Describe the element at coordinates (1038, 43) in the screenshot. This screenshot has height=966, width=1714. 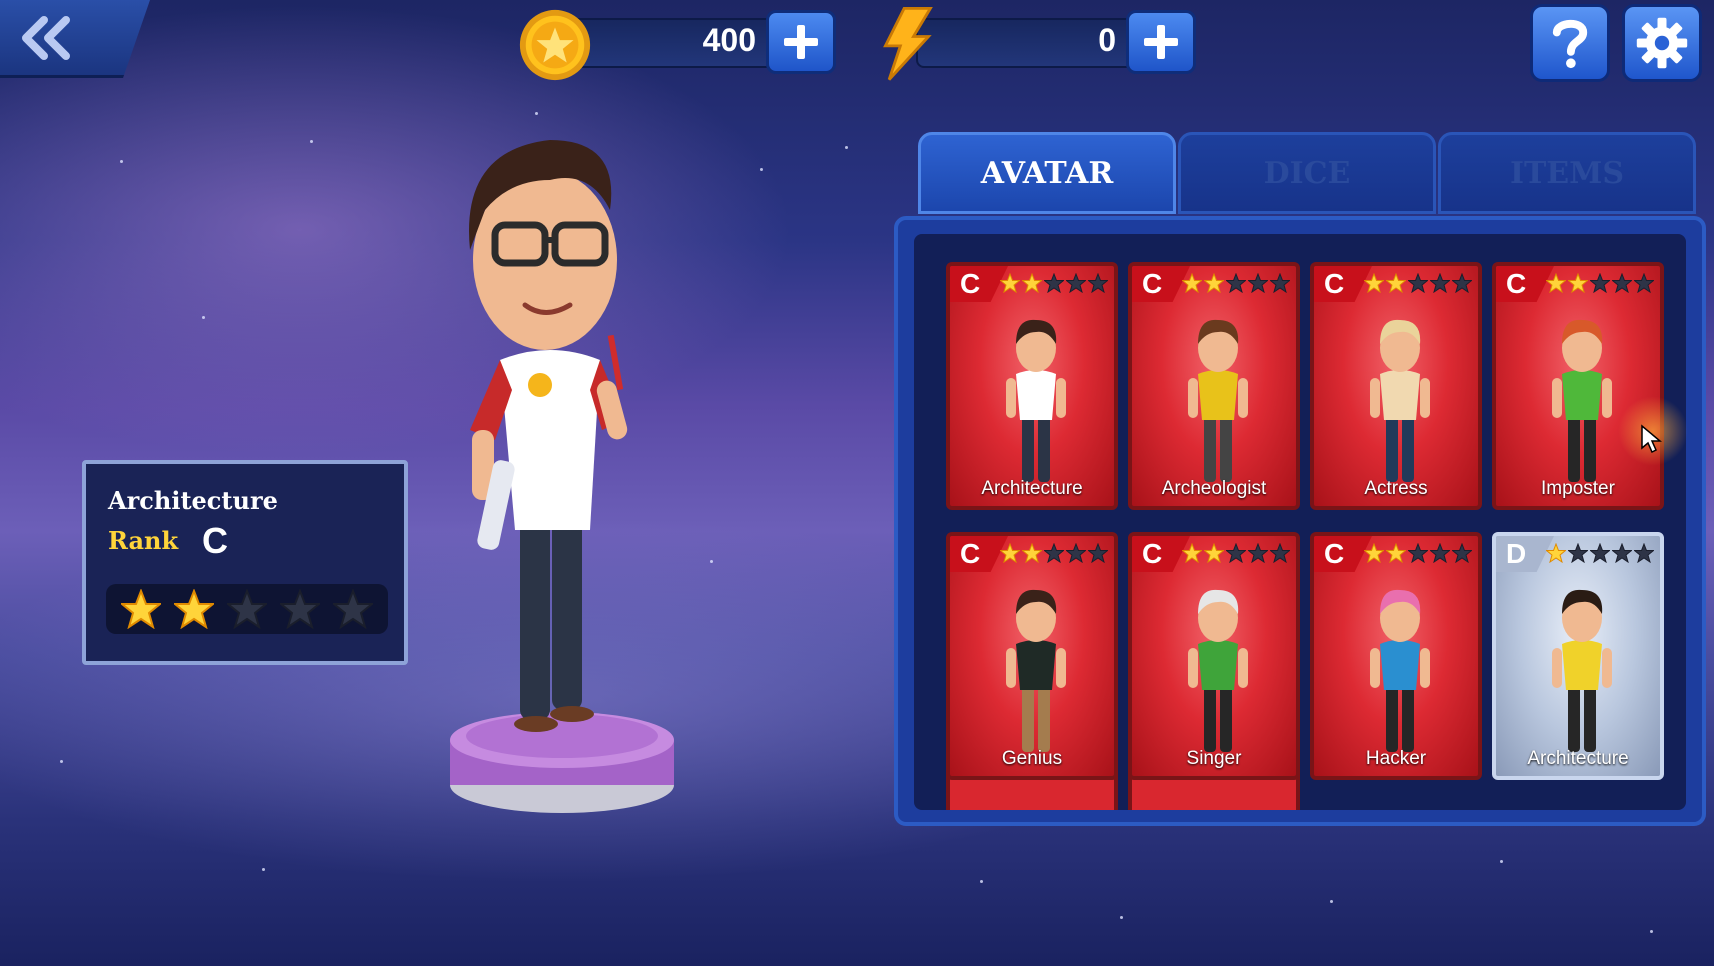
I see `energy-counter: 0` at that location.